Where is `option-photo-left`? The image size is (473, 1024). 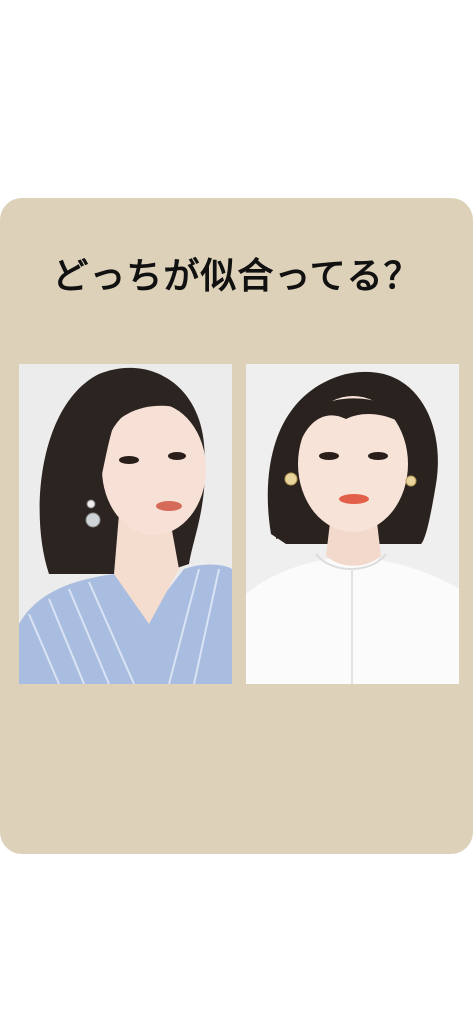 option-photo-left is located at coordinates (125, 524).